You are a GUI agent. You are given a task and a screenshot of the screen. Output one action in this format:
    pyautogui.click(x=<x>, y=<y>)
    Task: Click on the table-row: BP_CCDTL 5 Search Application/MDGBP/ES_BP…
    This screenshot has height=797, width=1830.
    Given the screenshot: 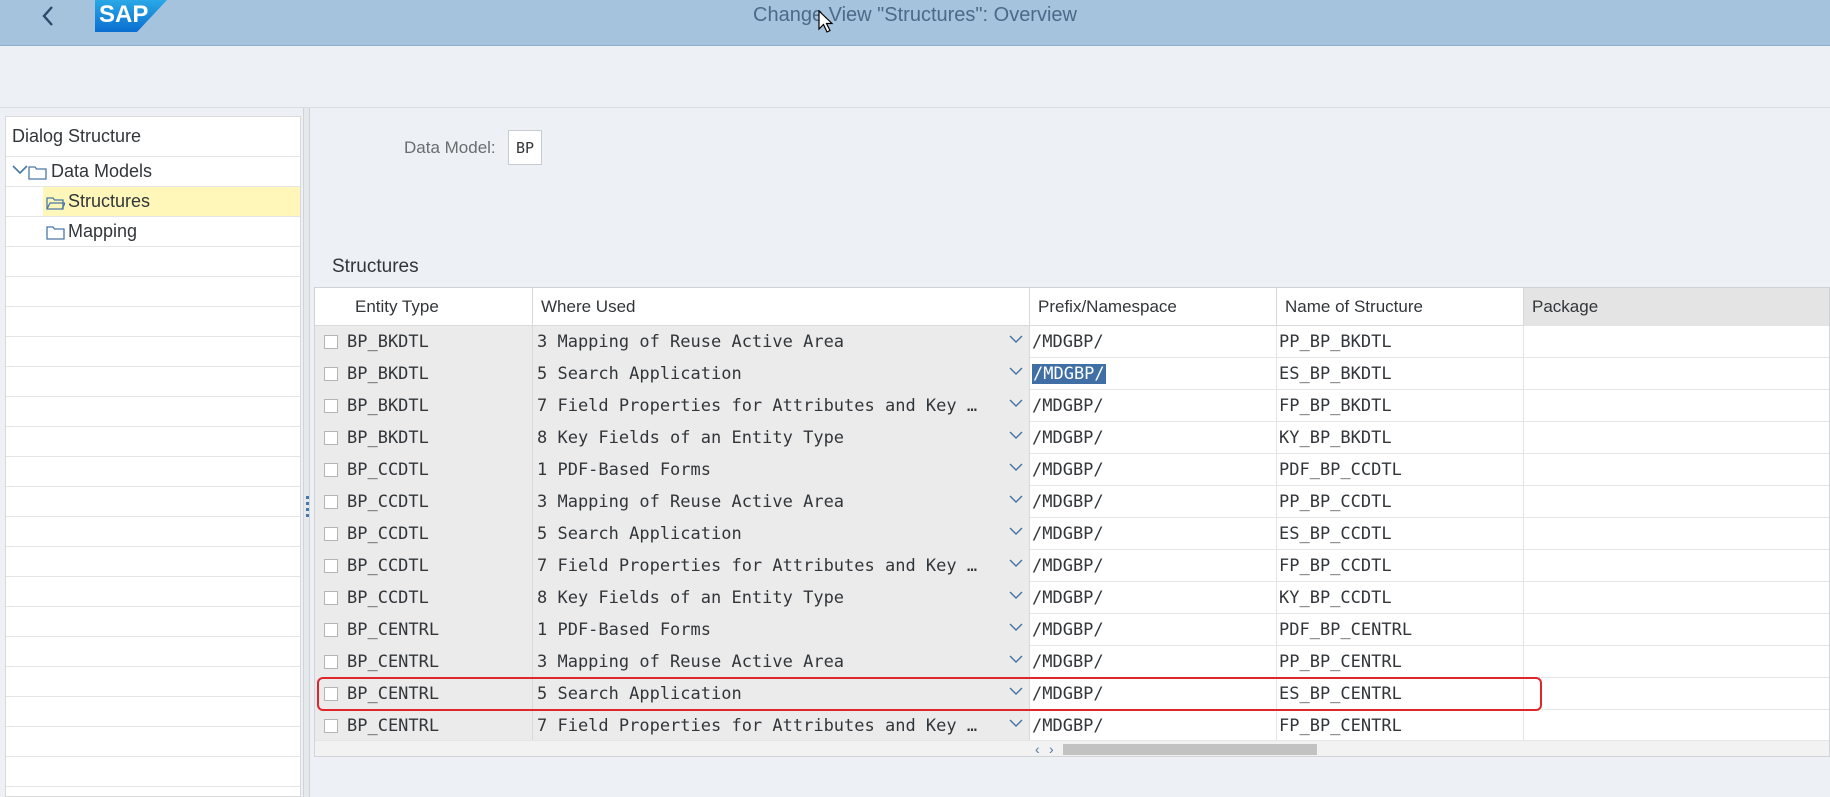 What is the action you would take?
    pyautogui.click(x=1072, y=534)
    